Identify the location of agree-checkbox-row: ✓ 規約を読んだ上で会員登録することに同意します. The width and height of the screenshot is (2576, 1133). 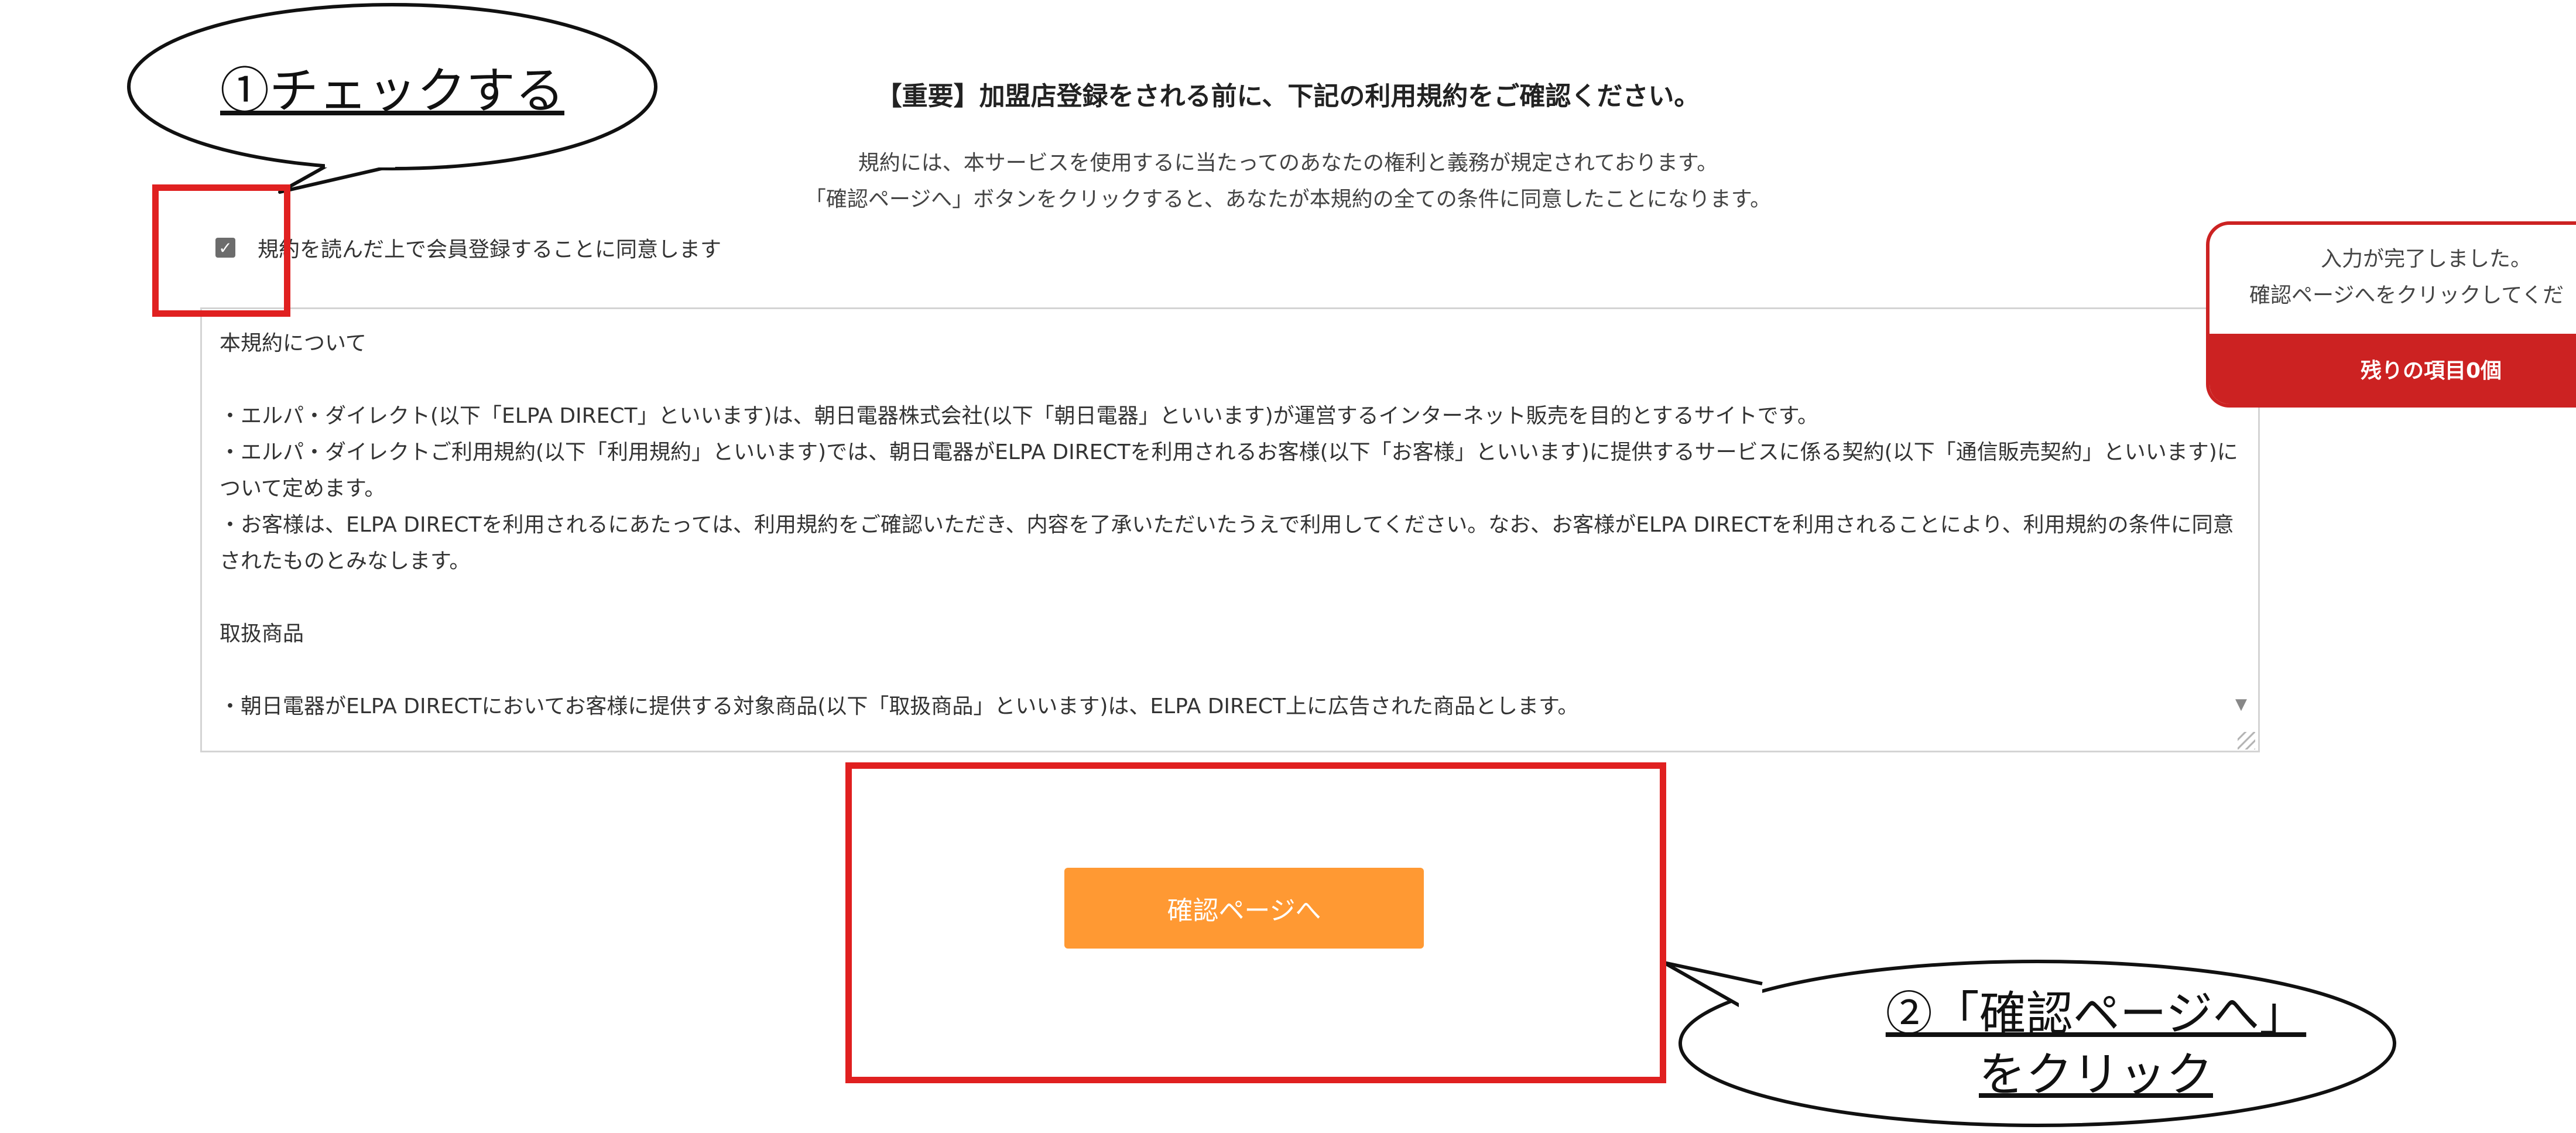
(468, 247).